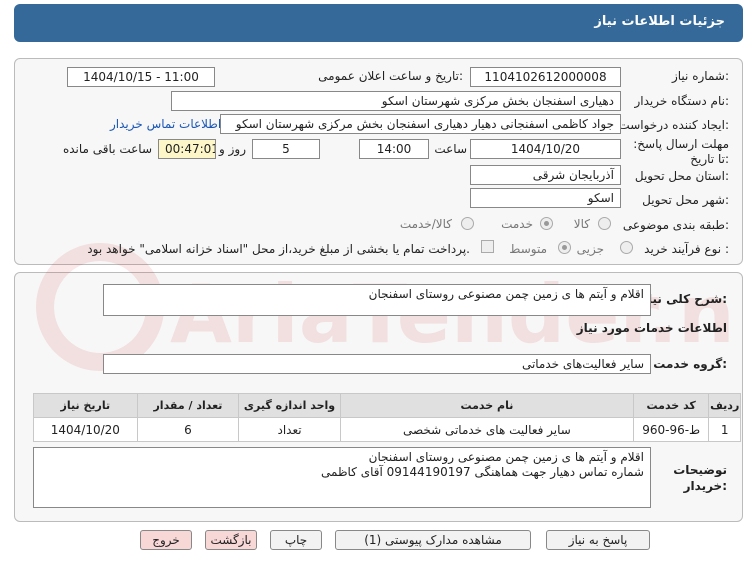 Image resolution: width=755 pixels, height=566 pixels. What do you see at coordinates (528, 249) in the screenshot?
I see `process-option-medium: متوسط` at bounding box center [528, 249].